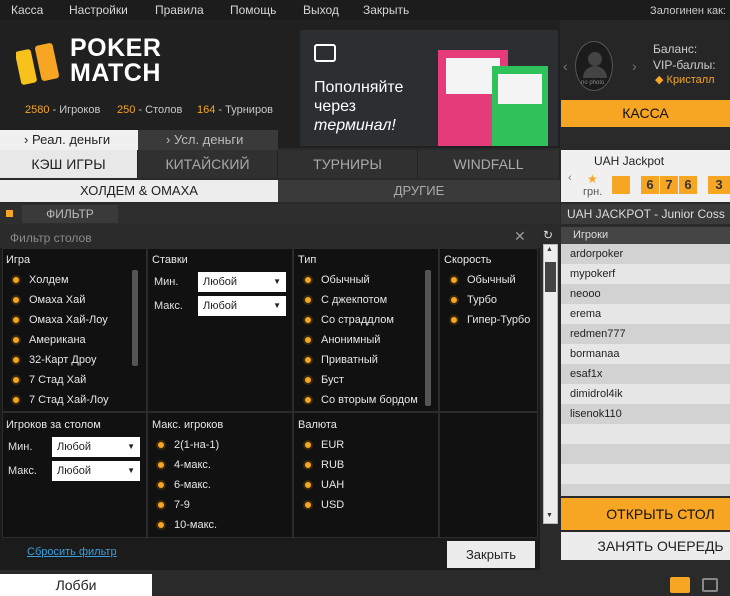 This screenshot has height=596, width=730. I want to click on radio-americana, so click(16, 340).